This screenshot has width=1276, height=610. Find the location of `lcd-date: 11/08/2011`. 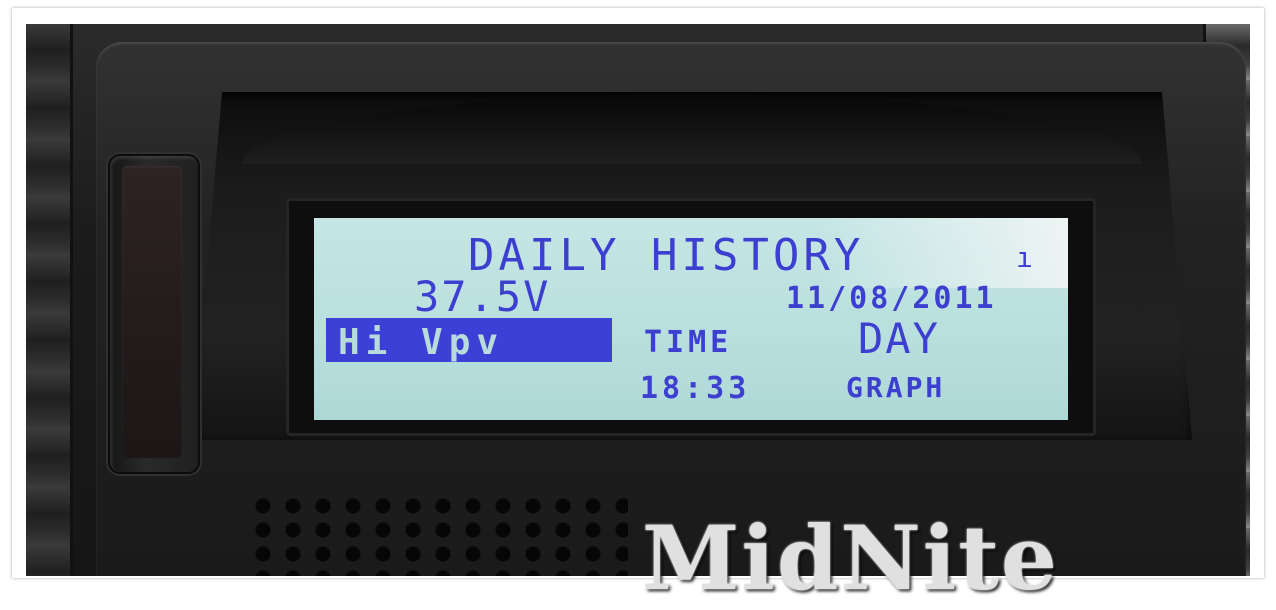

lcd-date: 11/08/2011 is located at coordinates (891, 298).